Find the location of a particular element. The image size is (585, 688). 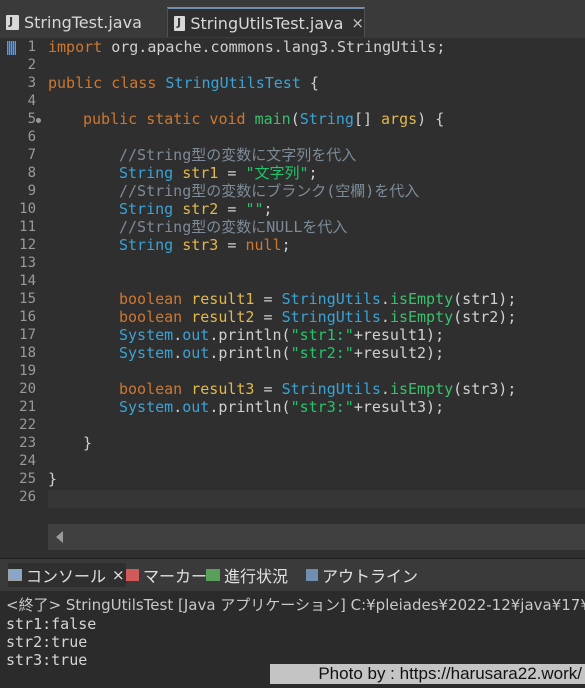

tab-label: StringUtilsTest.java is located at coordinates (267, 23).